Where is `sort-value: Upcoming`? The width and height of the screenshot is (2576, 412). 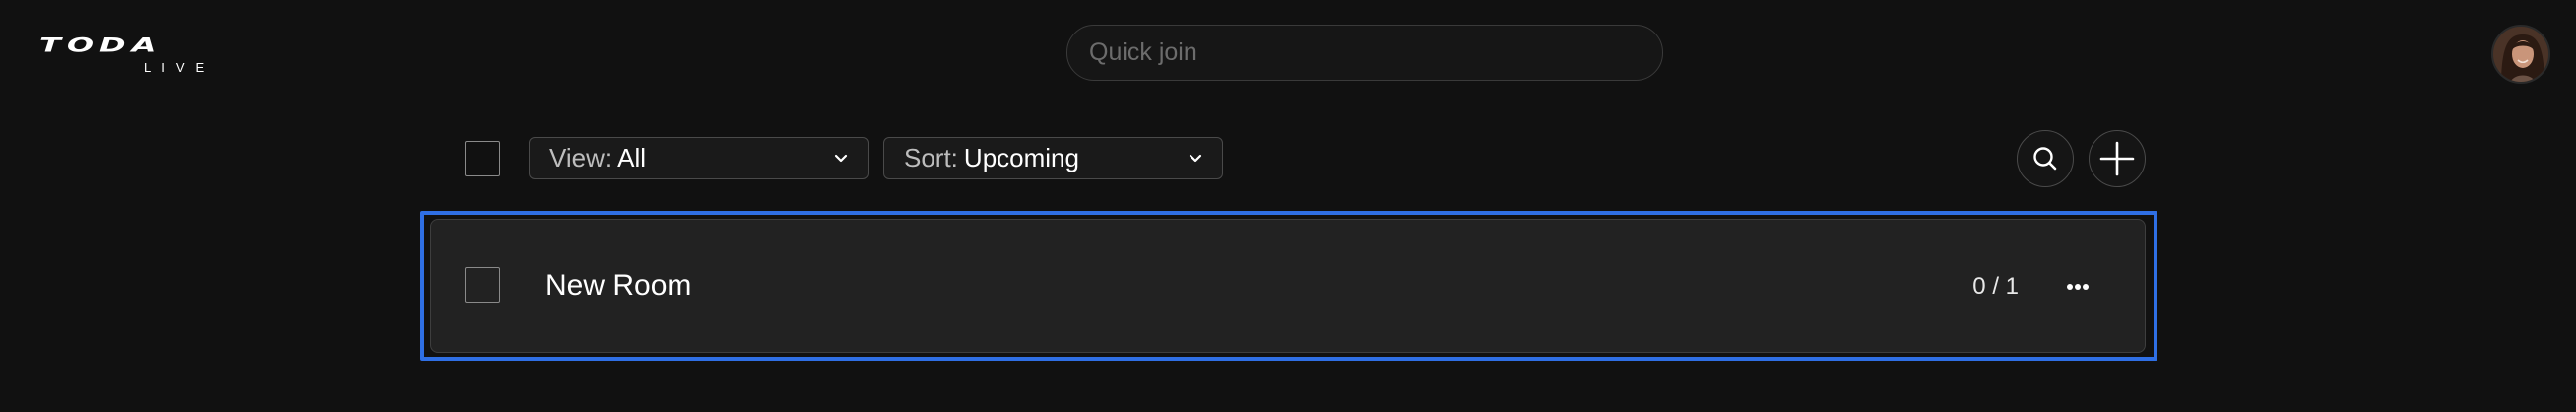 sort-value: Upcoming is located at coordinates (1021, 157).